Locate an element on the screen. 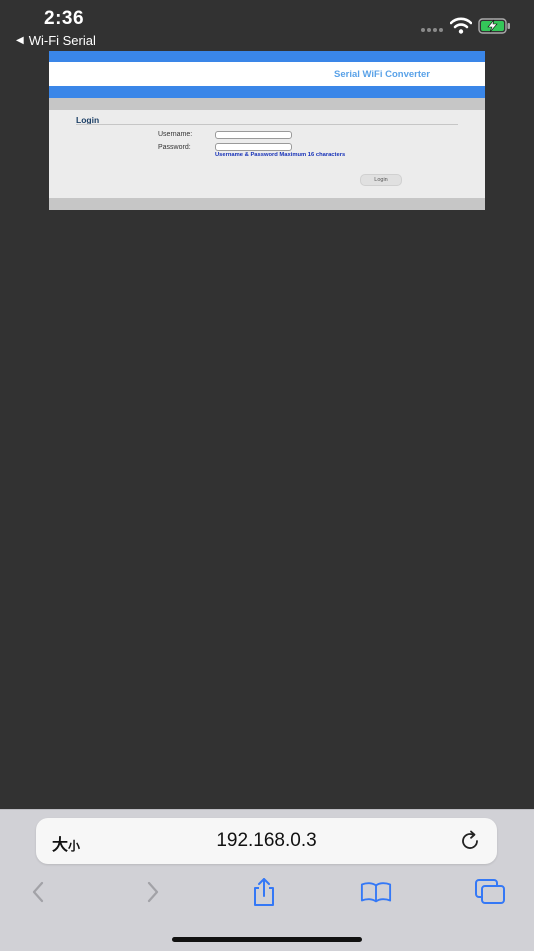 The height and width of the screenshot is (951, 534). username-label: Username: is located at coordinates (175, 134).